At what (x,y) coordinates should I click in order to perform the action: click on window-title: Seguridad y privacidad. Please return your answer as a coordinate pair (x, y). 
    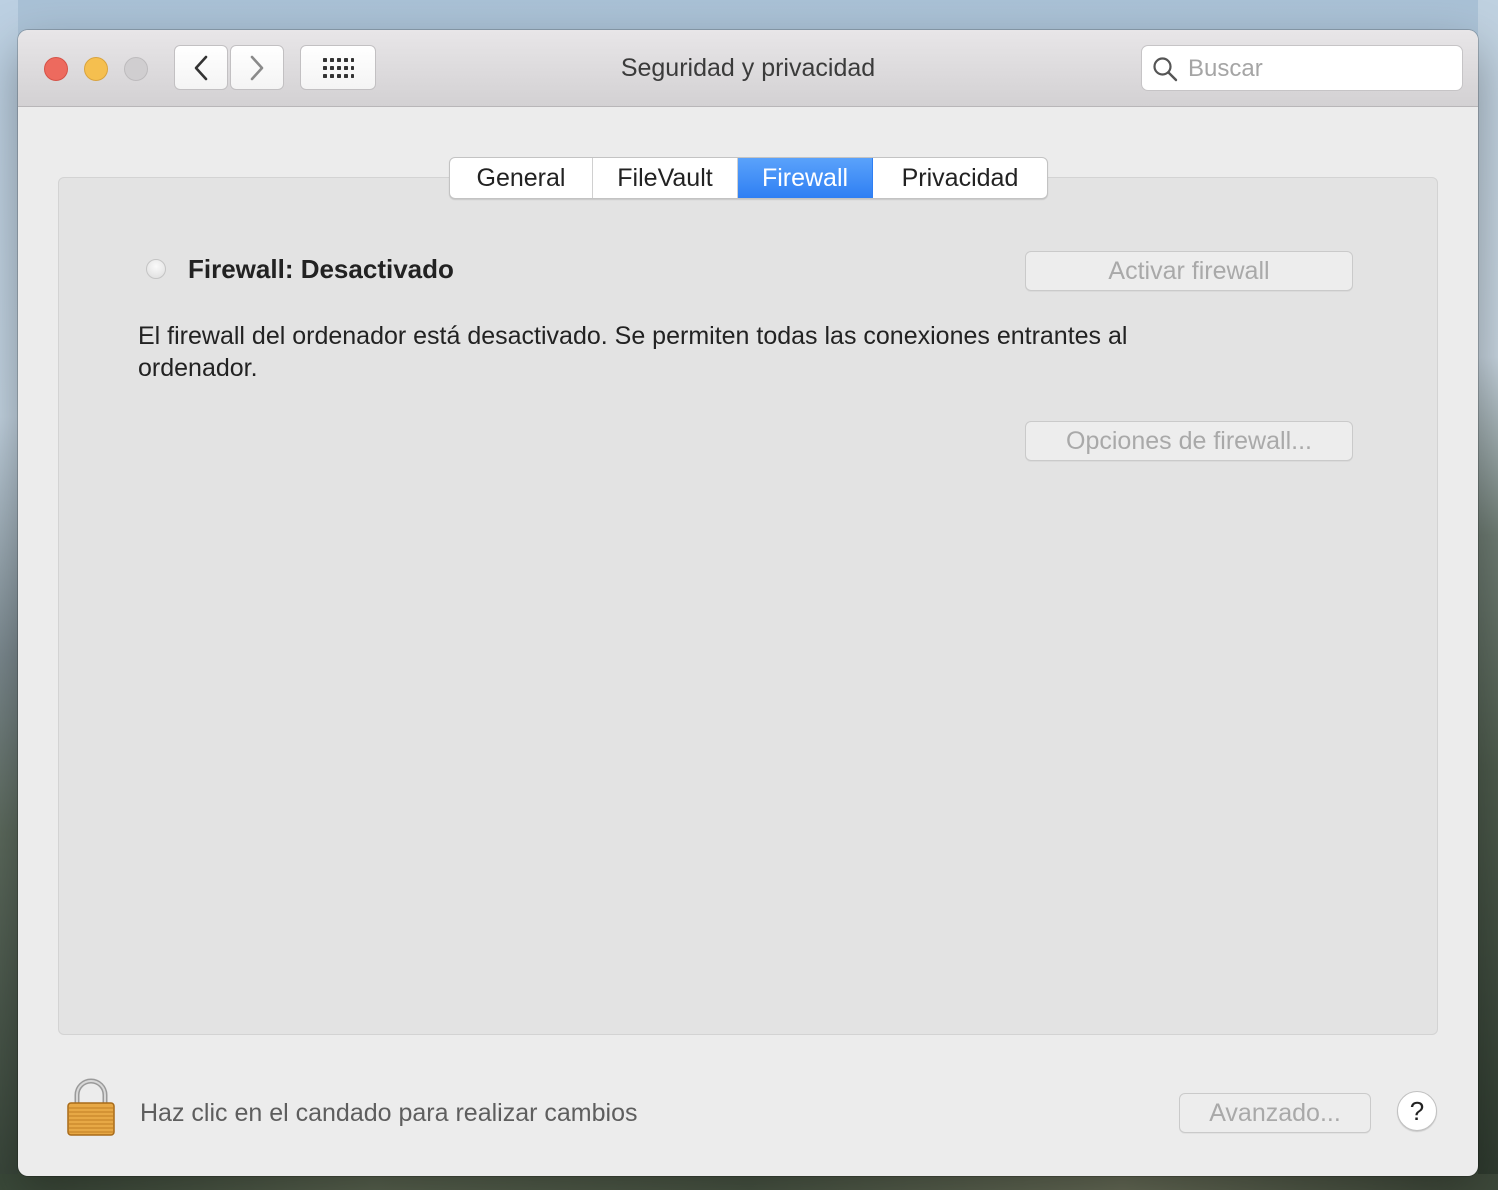
    Looking at the image, I should click on (748, 68).